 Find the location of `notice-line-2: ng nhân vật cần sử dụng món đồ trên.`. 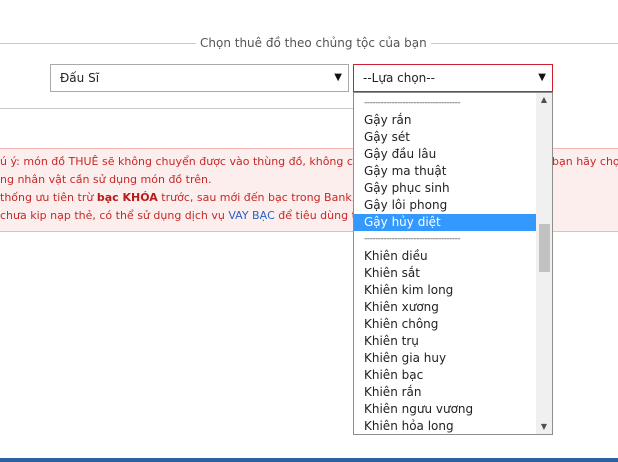

notice-line-2: ng nhân vật cần sử dụng món đồ trên. is located at coordinates (106, 179).